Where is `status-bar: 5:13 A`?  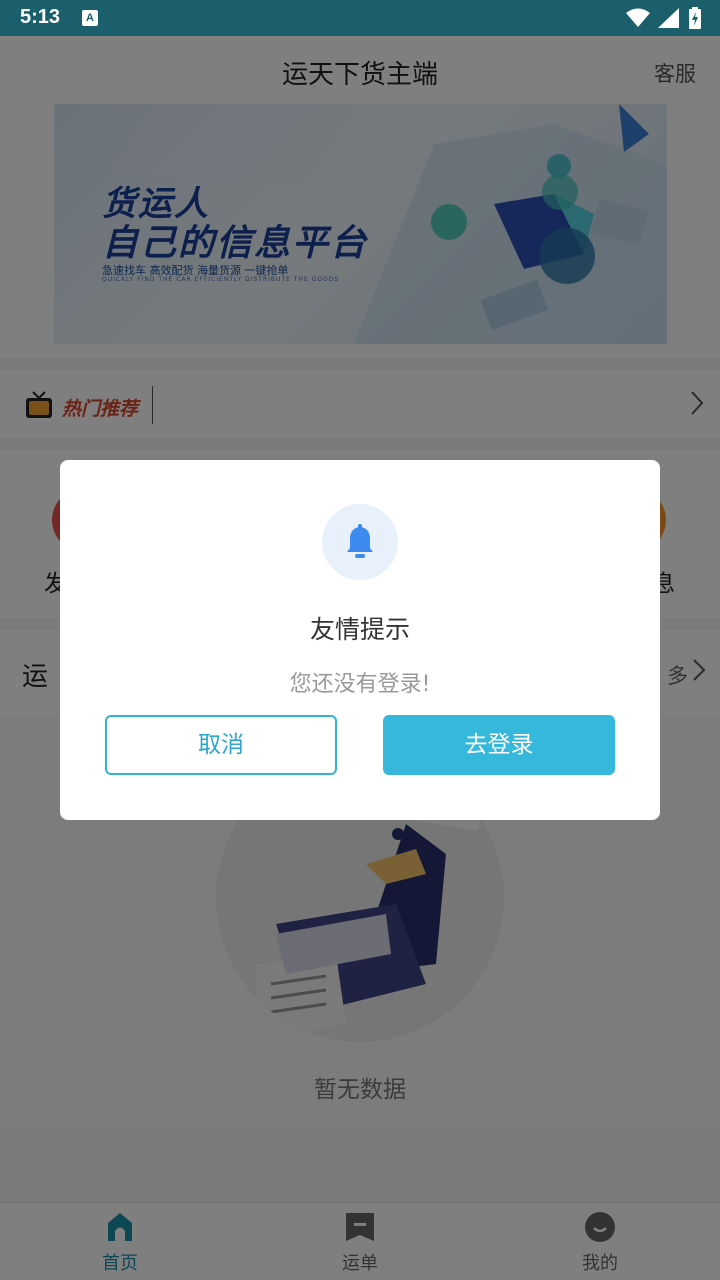
status-bar: 5:13 A is located at coordinates (360, 18).